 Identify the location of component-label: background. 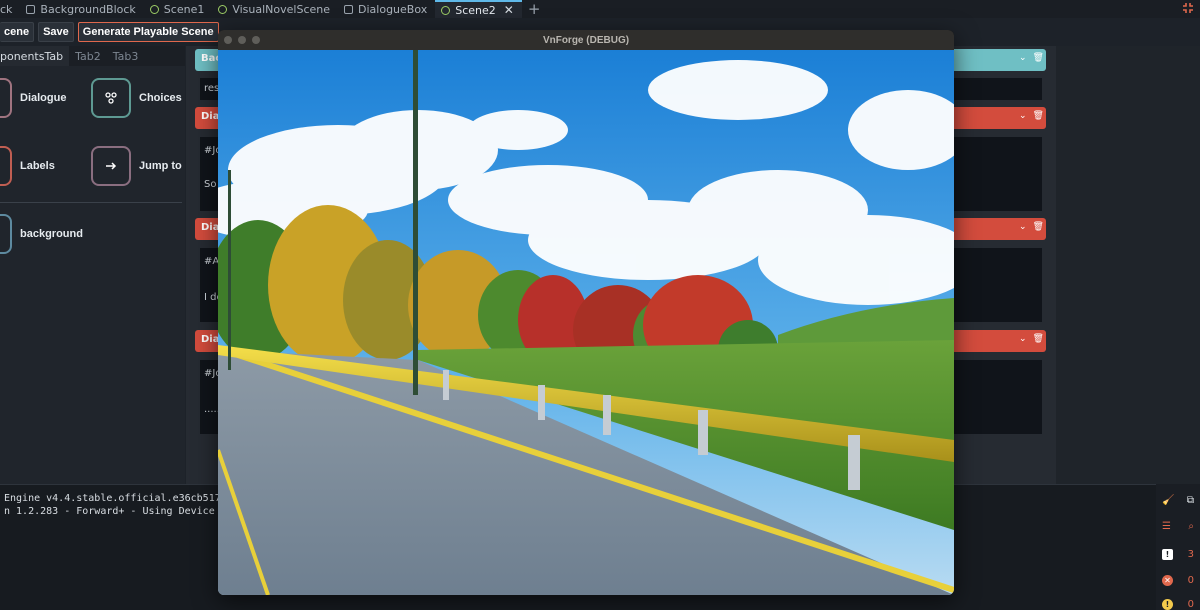
(51, 234).